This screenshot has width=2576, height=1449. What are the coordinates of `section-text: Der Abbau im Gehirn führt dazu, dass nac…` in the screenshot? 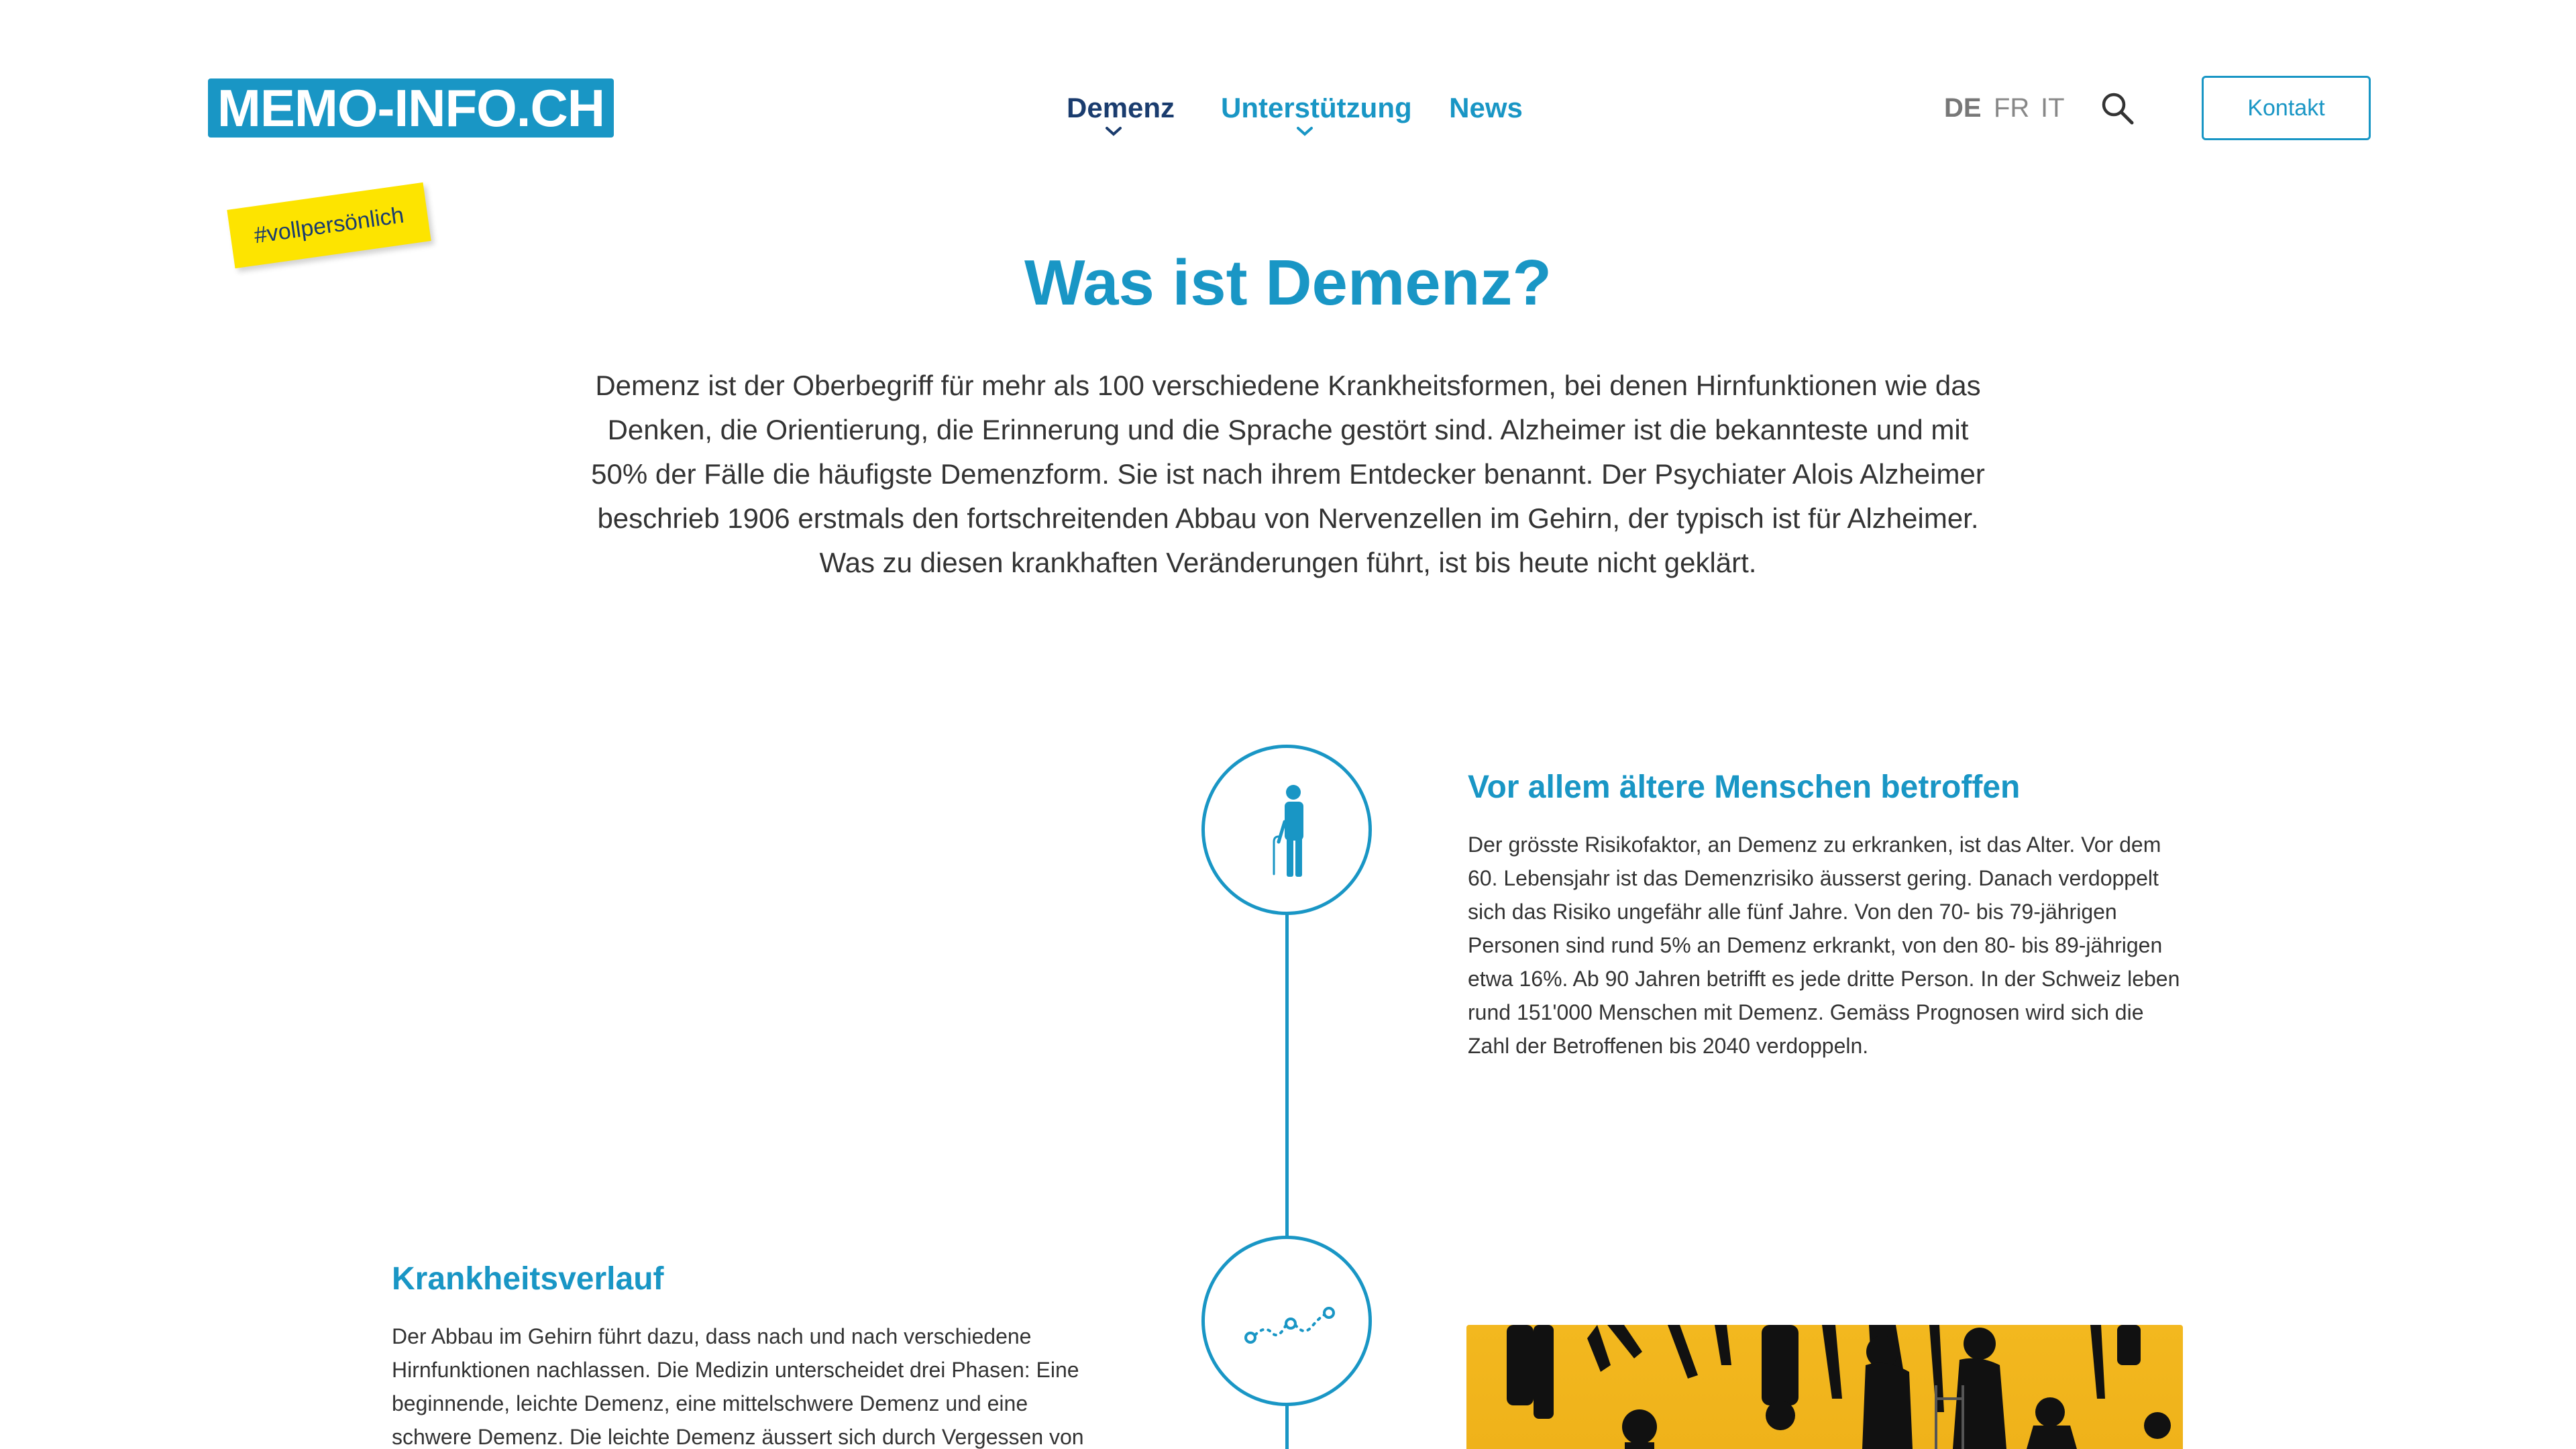 It's located at (738, 1386).